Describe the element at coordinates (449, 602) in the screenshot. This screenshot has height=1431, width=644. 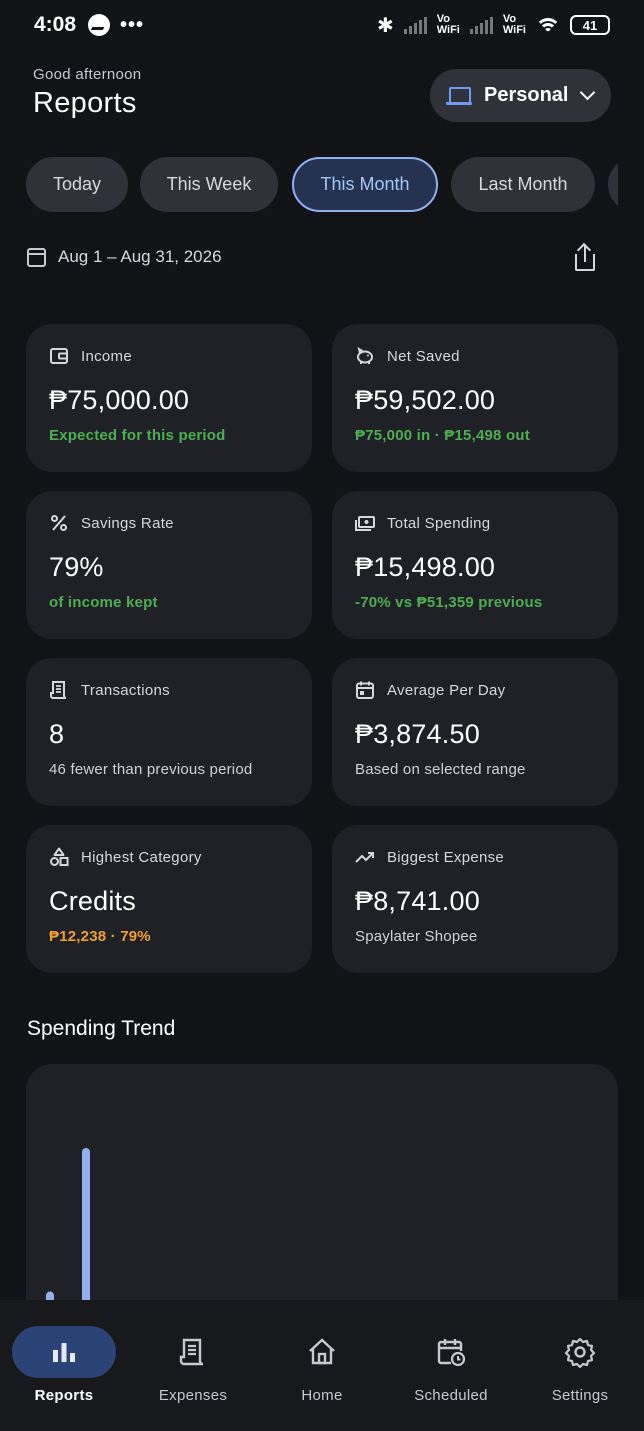
I see `card-subtext: -70% vs ₱51,359 previous` at that location.